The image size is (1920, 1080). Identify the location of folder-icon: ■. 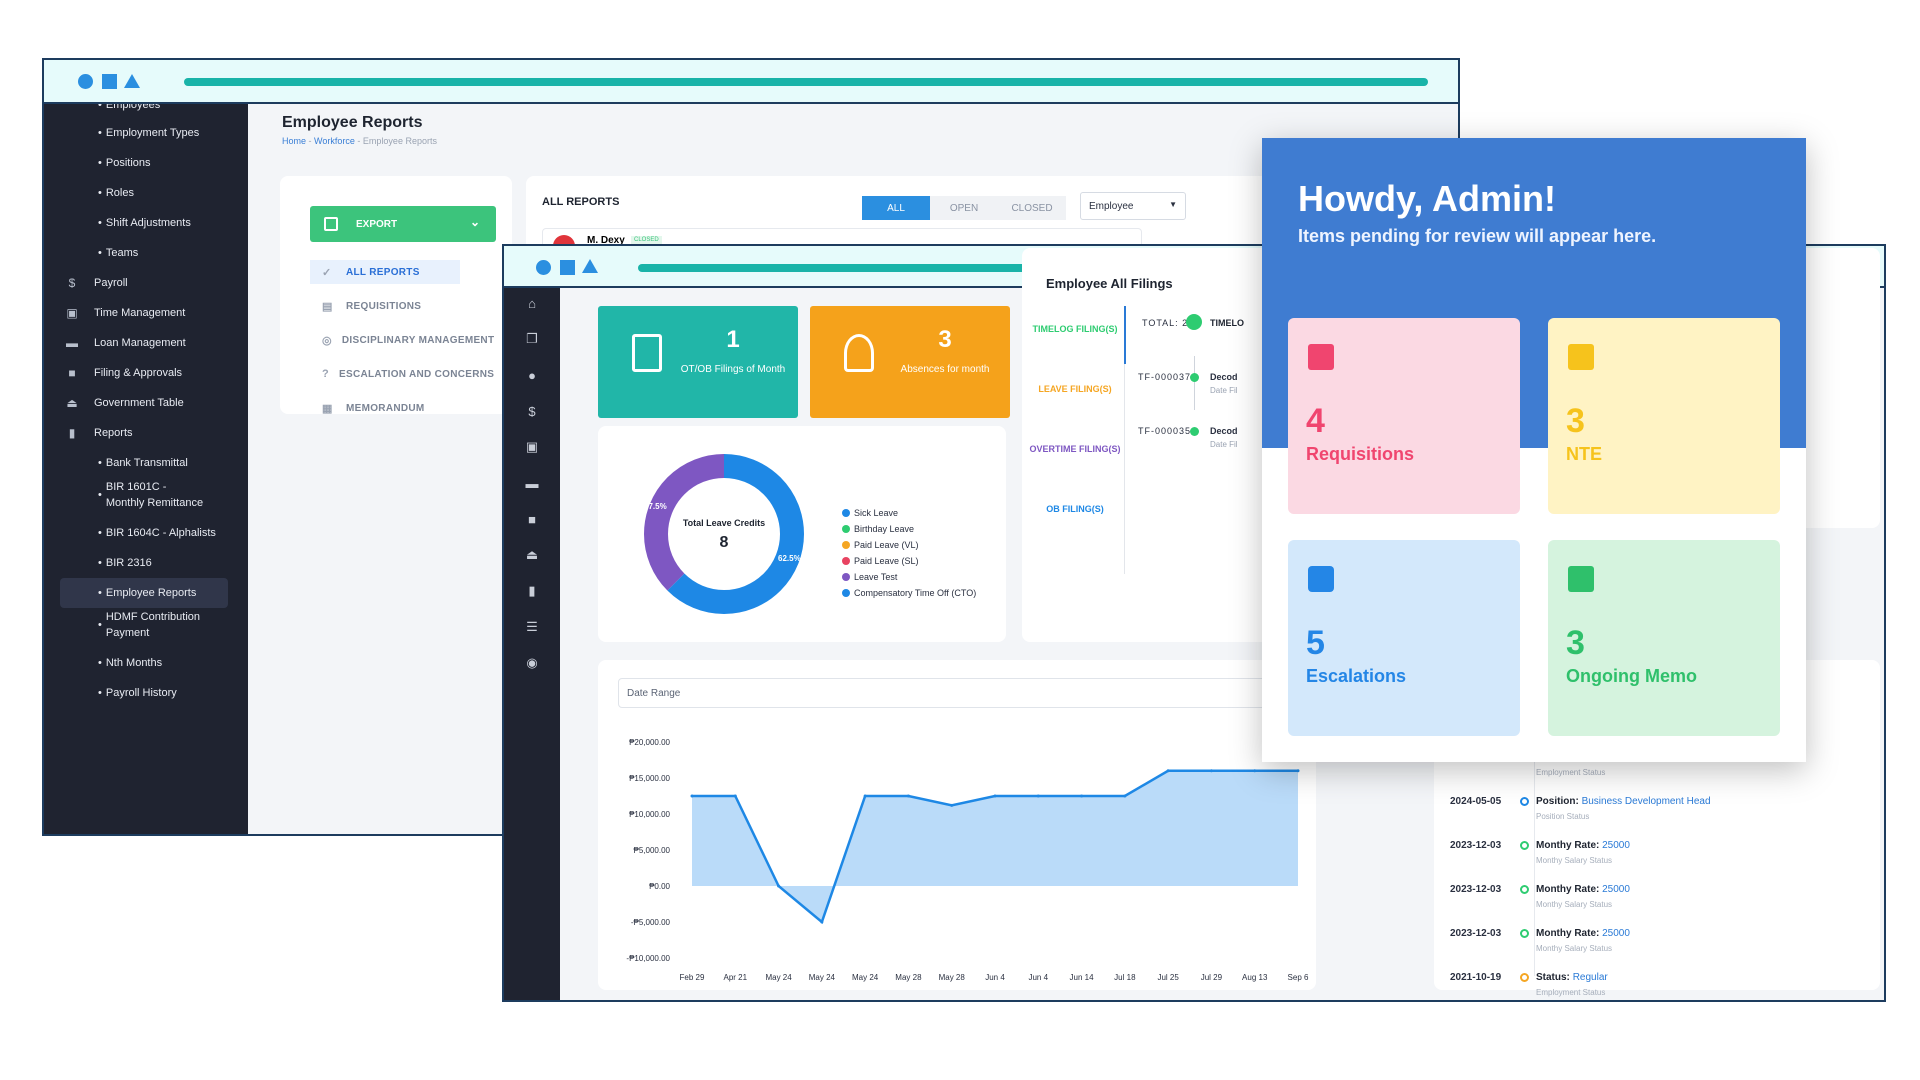
(532, 519).